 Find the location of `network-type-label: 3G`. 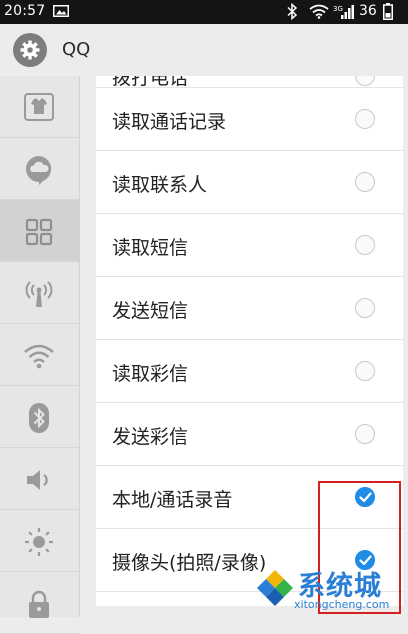

network-type-label: 3G is located at coordinates (338, 9).